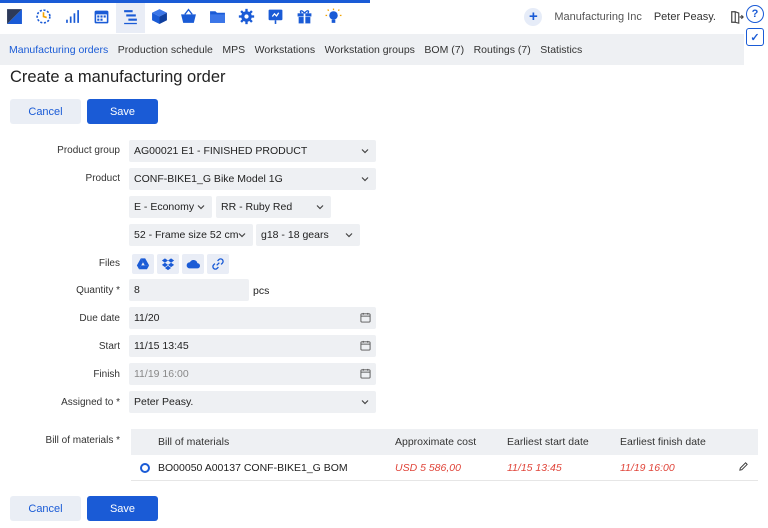 The width and height of the screenshot is (768, 528). I want to click on user-name: Peter Peasy., so click(685, 17).